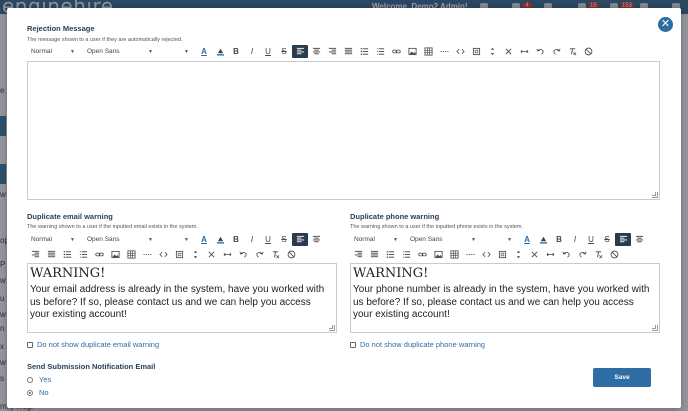  What do you see at coordinates (353, 344) in the screenshot?
I see `phone-warning-checkbox` at bounding box center [353, 344].